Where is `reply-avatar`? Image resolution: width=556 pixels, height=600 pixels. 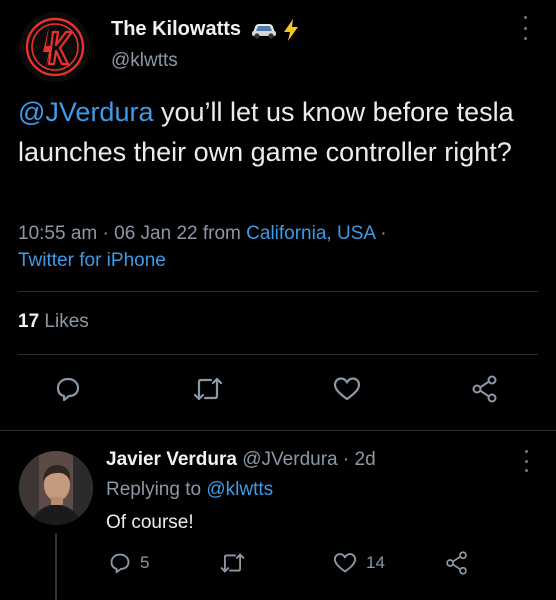
reply-avatar is located at coordinates (56, 488).